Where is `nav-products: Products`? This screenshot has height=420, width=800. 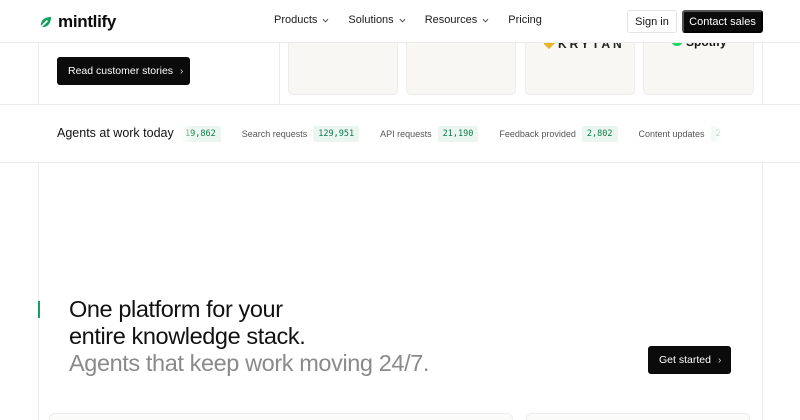 nav-products: Products is located at coordinates (301, 20).